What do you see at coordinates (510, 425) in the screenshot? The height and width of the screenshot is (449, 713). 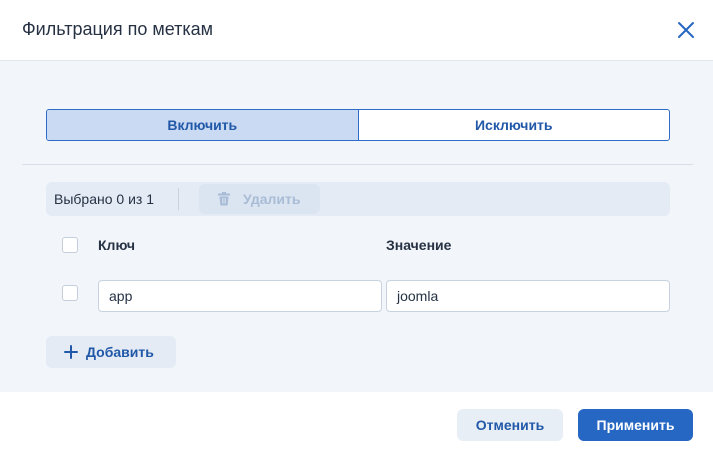 I see `cancel-button: Отменить` at bounding box center [510, 425].